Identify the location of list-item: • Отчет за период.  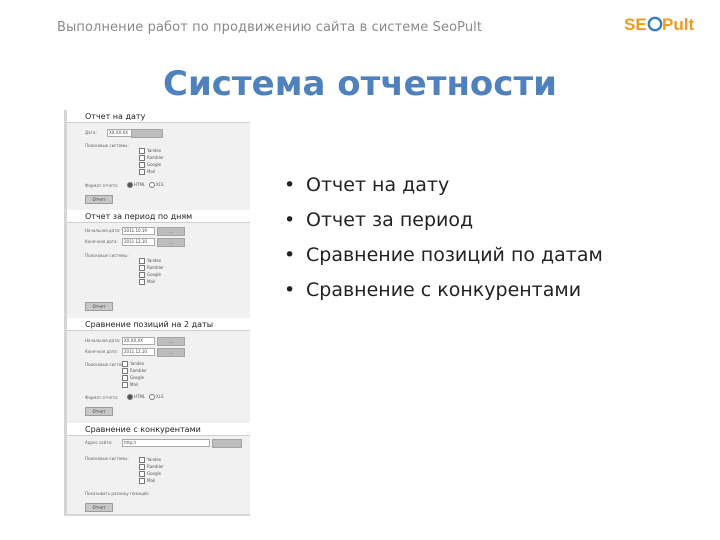
(379, 220).